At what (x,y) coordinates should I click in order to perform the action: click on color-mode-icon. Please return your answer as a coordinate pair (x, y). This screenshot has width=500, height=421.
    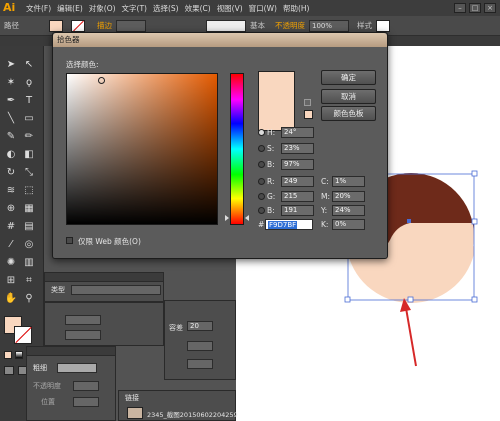
    Looking at the image, I should click on (8, 355).